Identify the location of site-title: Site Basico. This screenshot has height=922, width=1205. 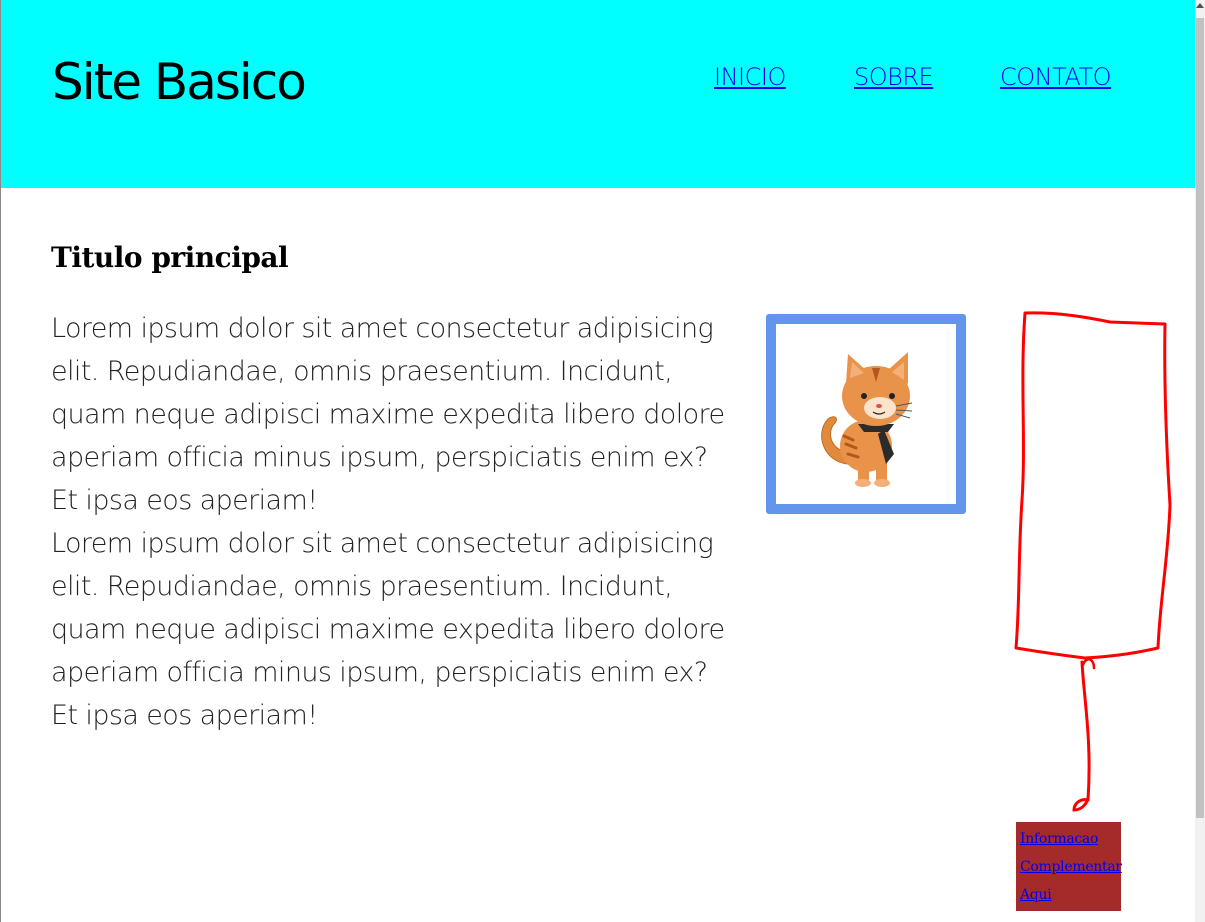
(179, 82).